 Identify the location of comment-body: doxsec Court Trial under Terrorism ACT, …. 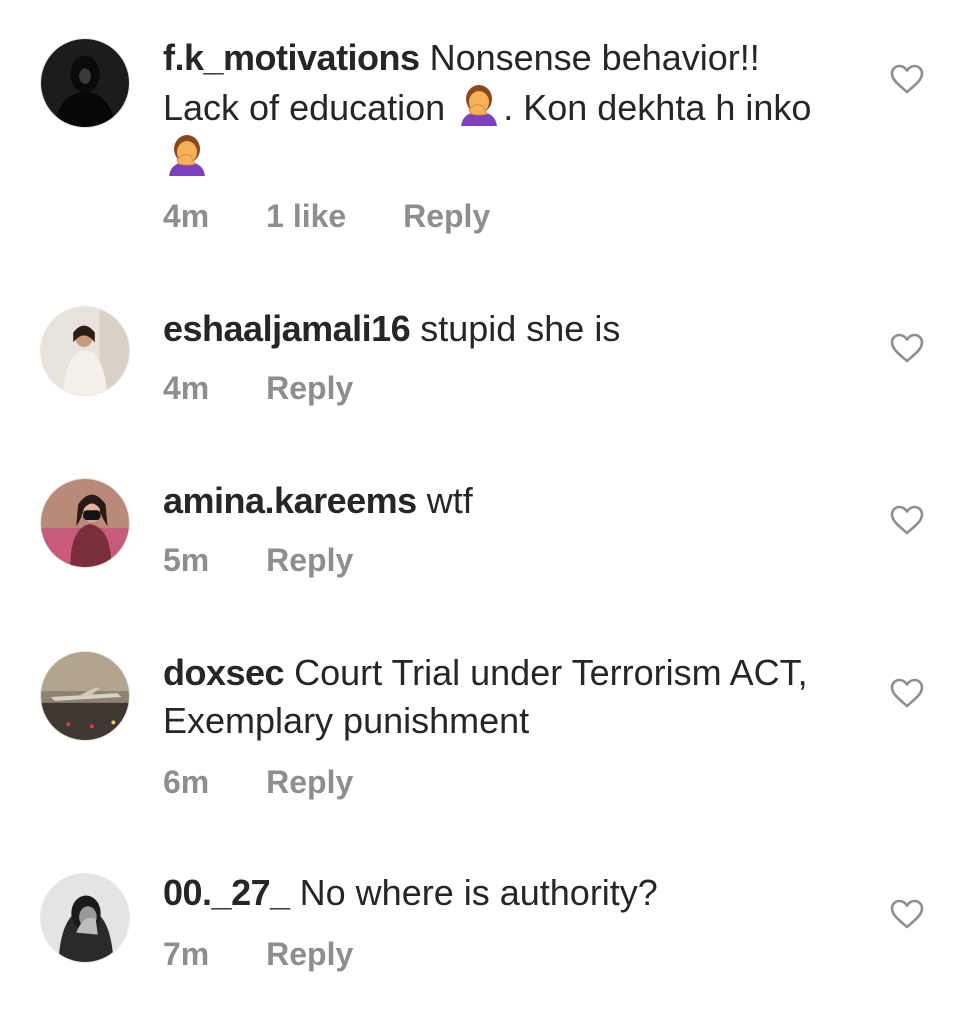
(503, 697).